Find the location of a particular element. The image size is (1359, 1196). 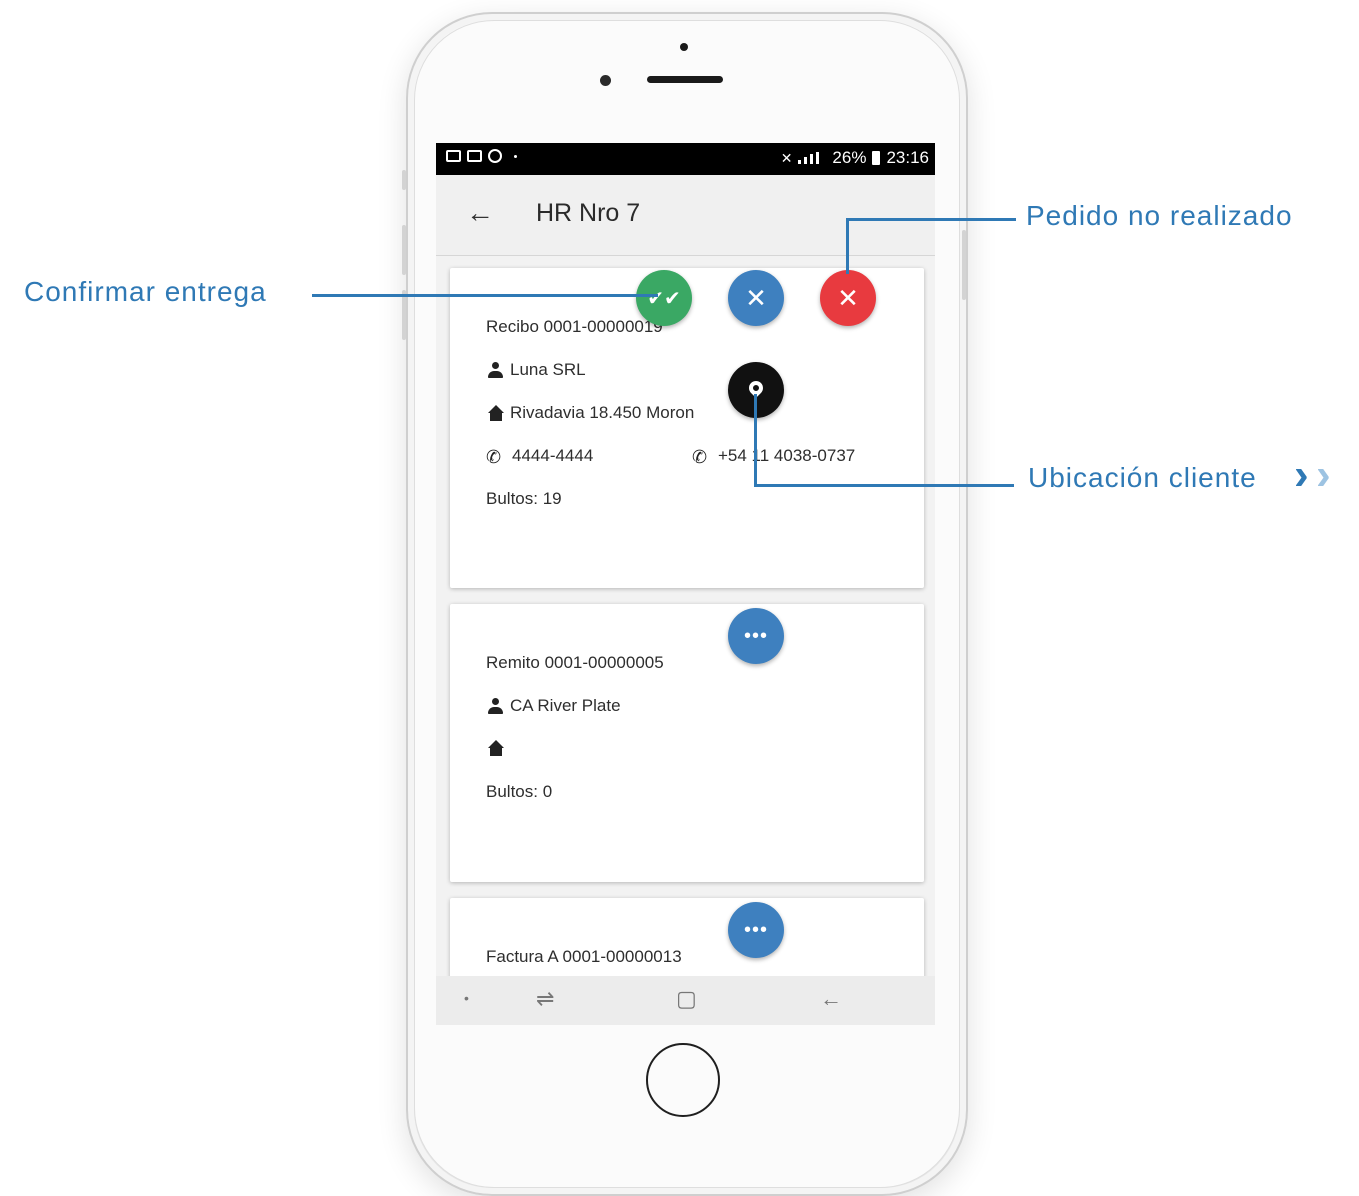

laptop-icon is located at coordinates (474, 156).